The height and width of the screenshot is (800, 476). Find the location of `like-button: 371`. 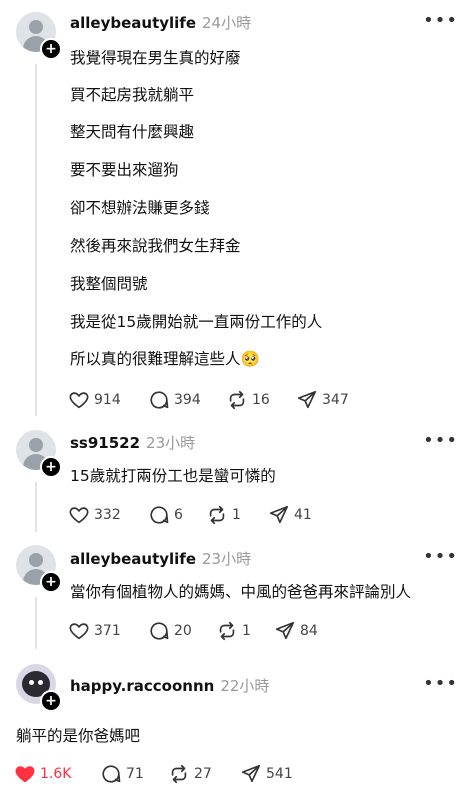

like-button: 371 is located at coordinates (108, 631).